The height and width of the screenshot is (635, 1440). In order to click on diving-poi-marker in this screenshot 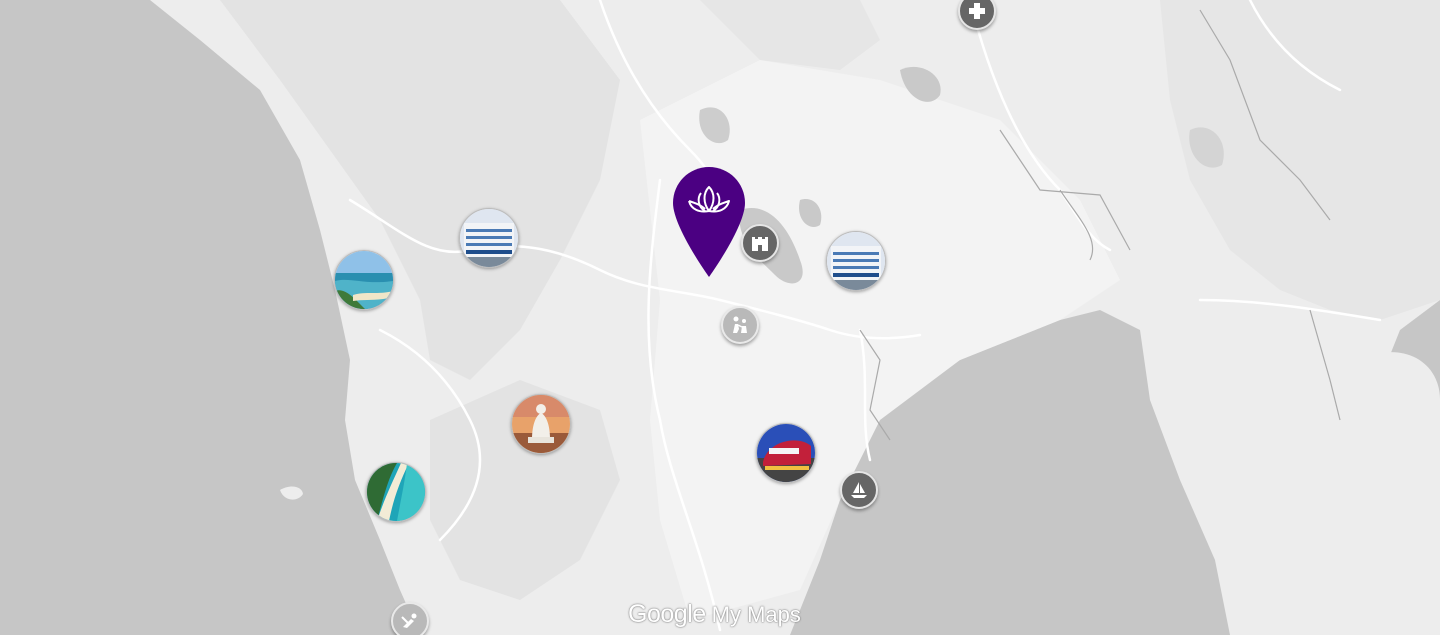, I will do `click(410, 618)`.